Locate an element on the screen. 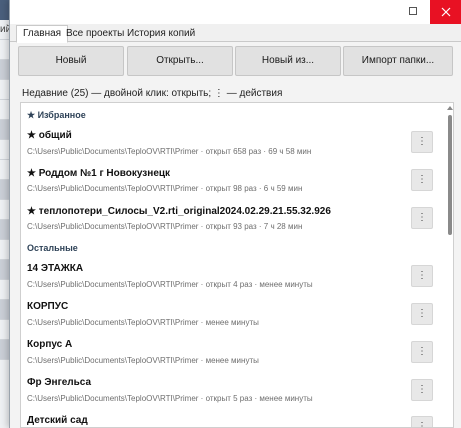 The width and height of the screenshot is (461, 428). scroll-thumb is located at coordinates (450, 175).